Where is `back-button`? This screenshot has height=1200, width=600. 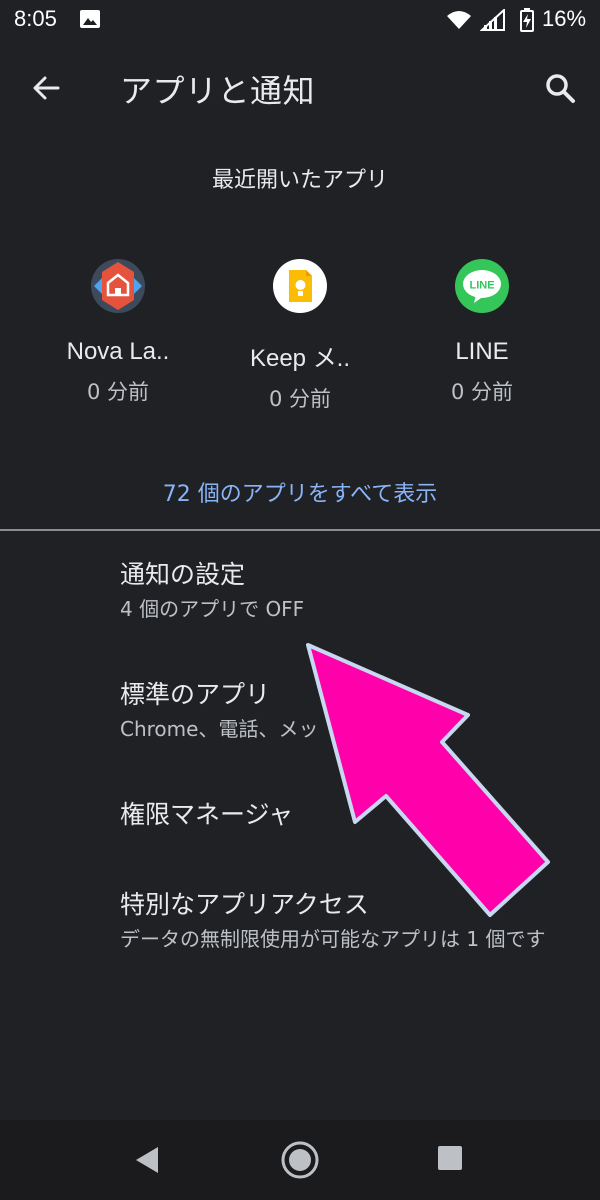
back-button is located at coordinates (46, 88).